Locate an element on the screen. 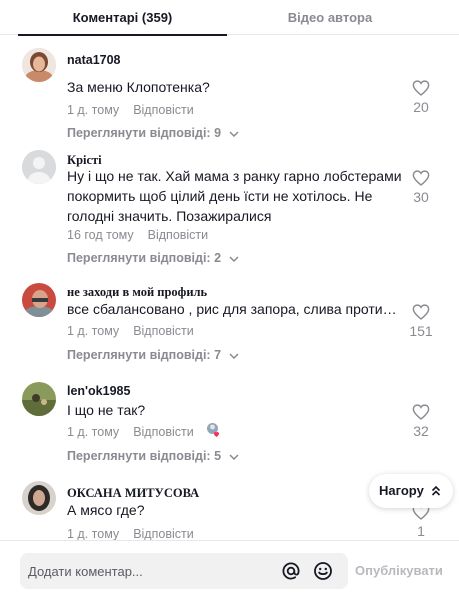 Image resolution: width=459 pixels, height=600 pixels. creator-liked-icon is located at coordinates (213, 430).